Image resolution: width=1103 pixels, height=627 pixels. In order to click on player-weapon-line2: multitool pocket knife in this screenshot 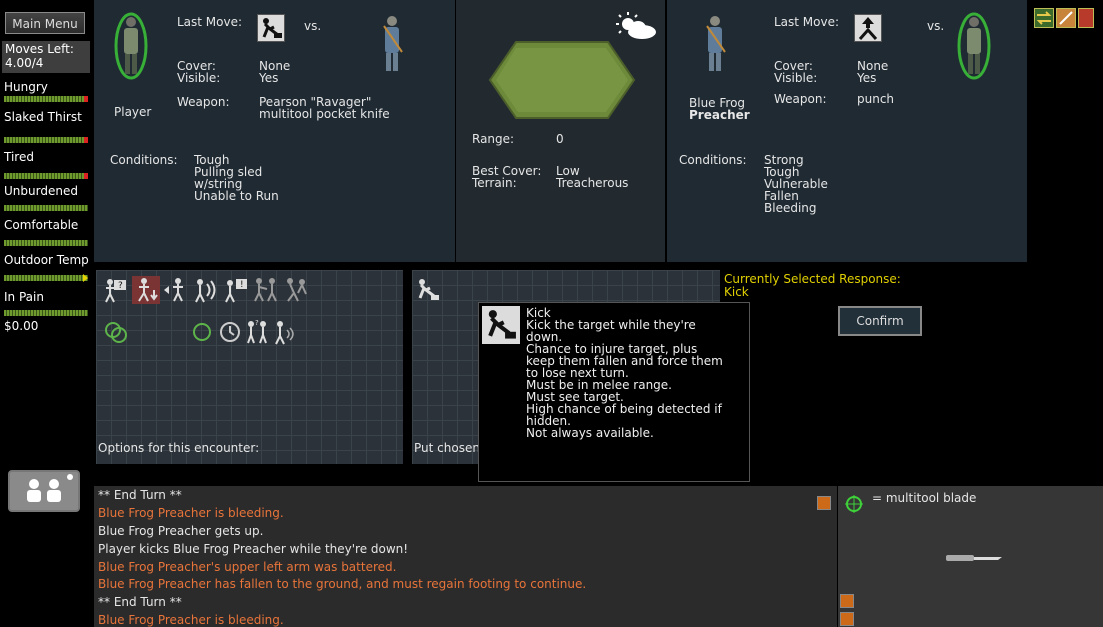, I will do `click(324, 114)`.